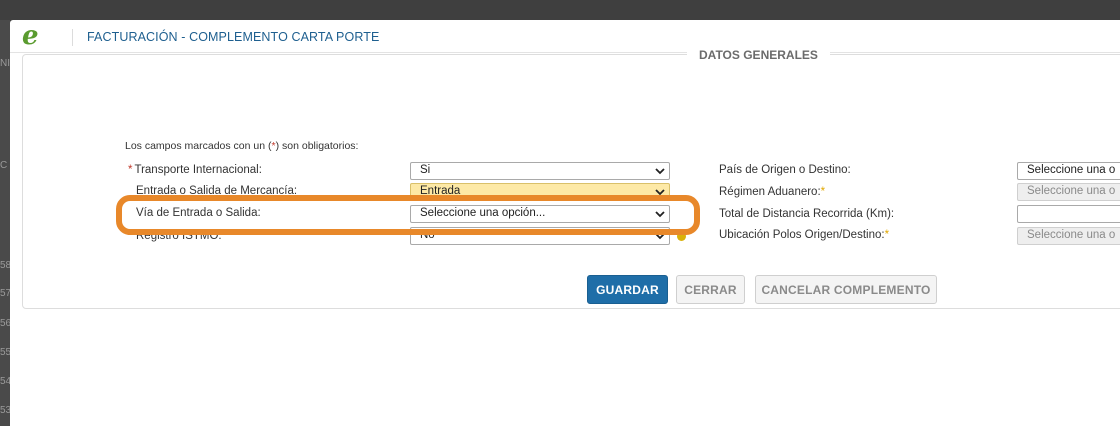 This screenshot has width=1120, height=426. Describe the element at coordinates (5, 223) in the screenshot. I see `backdrop-left-strip: NI C 58 57 56 55 54 53` at that location.